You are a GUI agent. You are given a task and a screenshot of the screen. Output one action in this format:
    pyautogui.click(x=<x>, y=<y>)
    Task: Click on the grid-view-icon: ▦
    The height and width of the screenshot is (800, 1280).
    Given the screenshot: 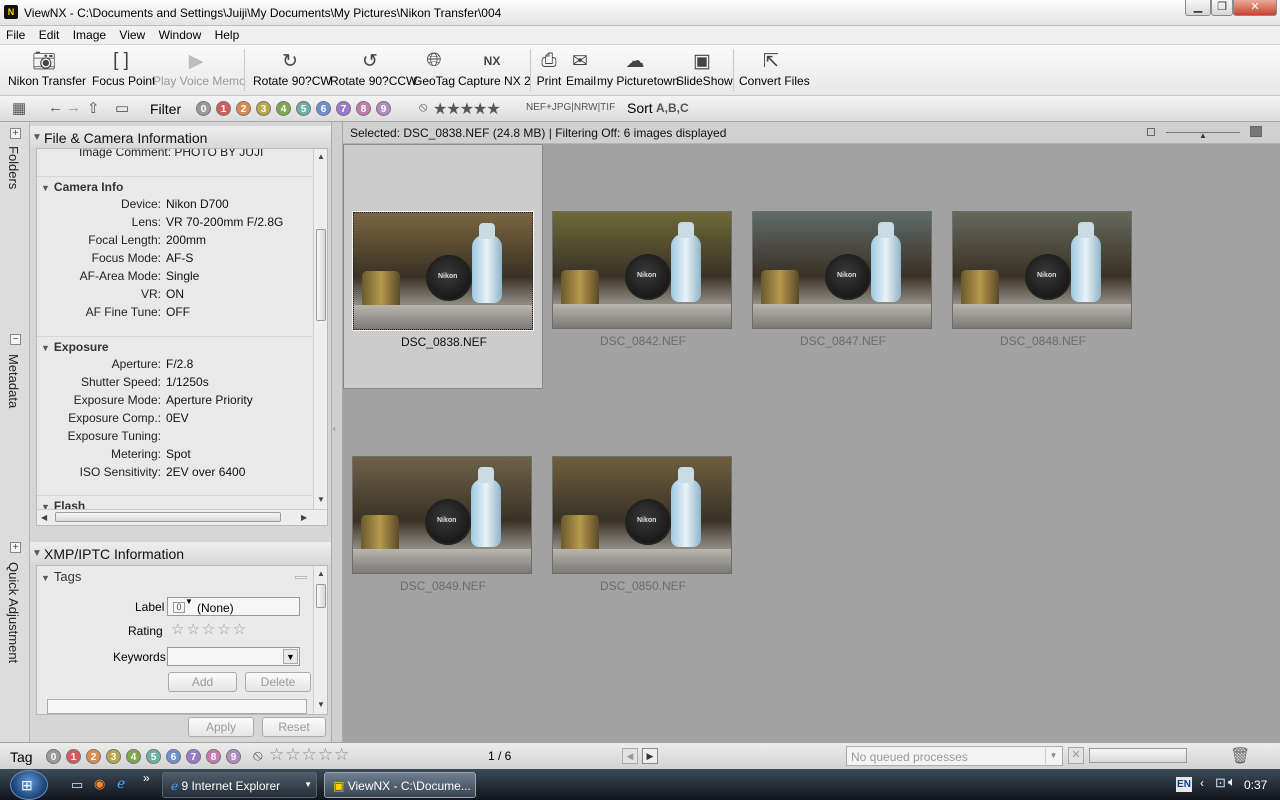 What is the action you would take?
    pyautogui.click(x=19, y=108)
    